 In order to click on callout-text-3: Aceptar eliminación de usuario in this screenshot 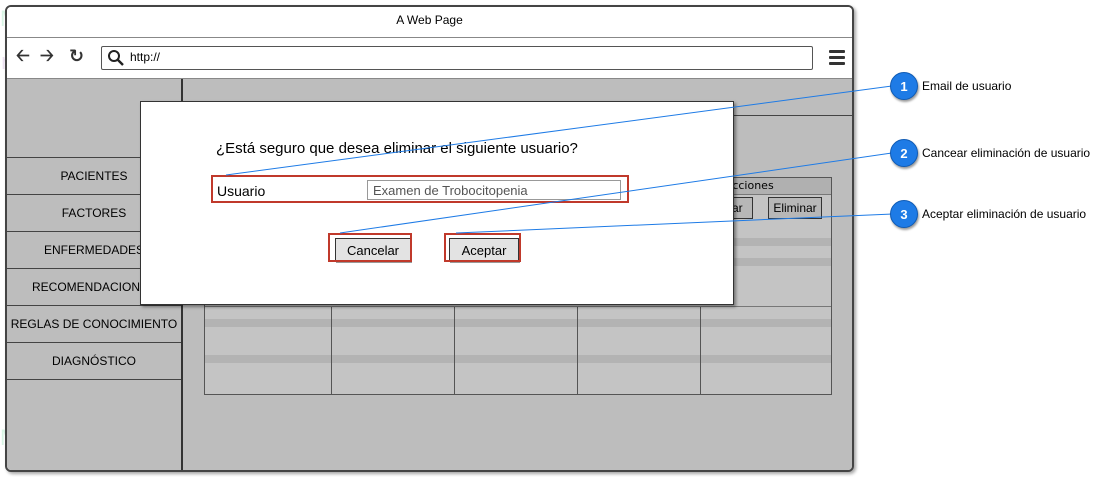, I will do `click(1004, 214)`.